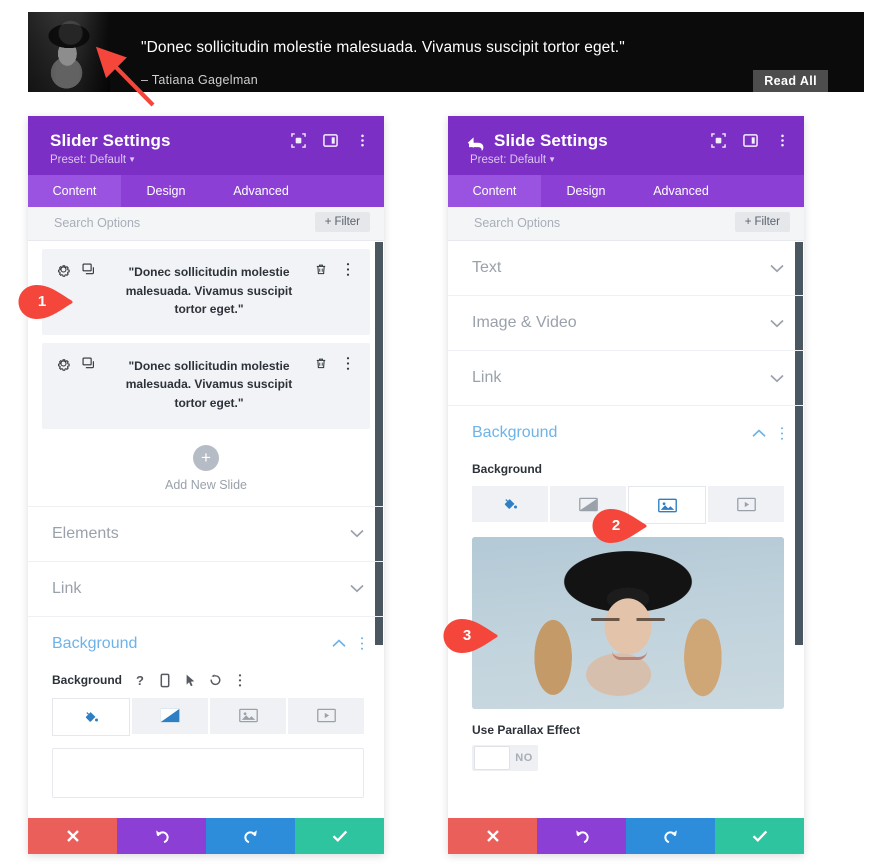 This screenshot has width=880, height=868. I want to click on photo-detail, so click(629, 655).